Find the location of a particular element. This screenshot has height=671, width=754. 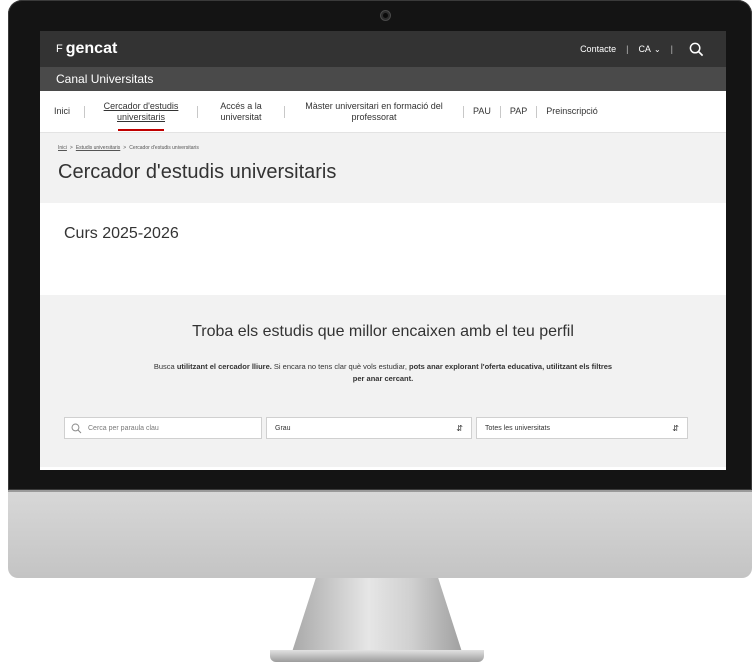

nav-label: PAP is located at coordinates (518, 111).